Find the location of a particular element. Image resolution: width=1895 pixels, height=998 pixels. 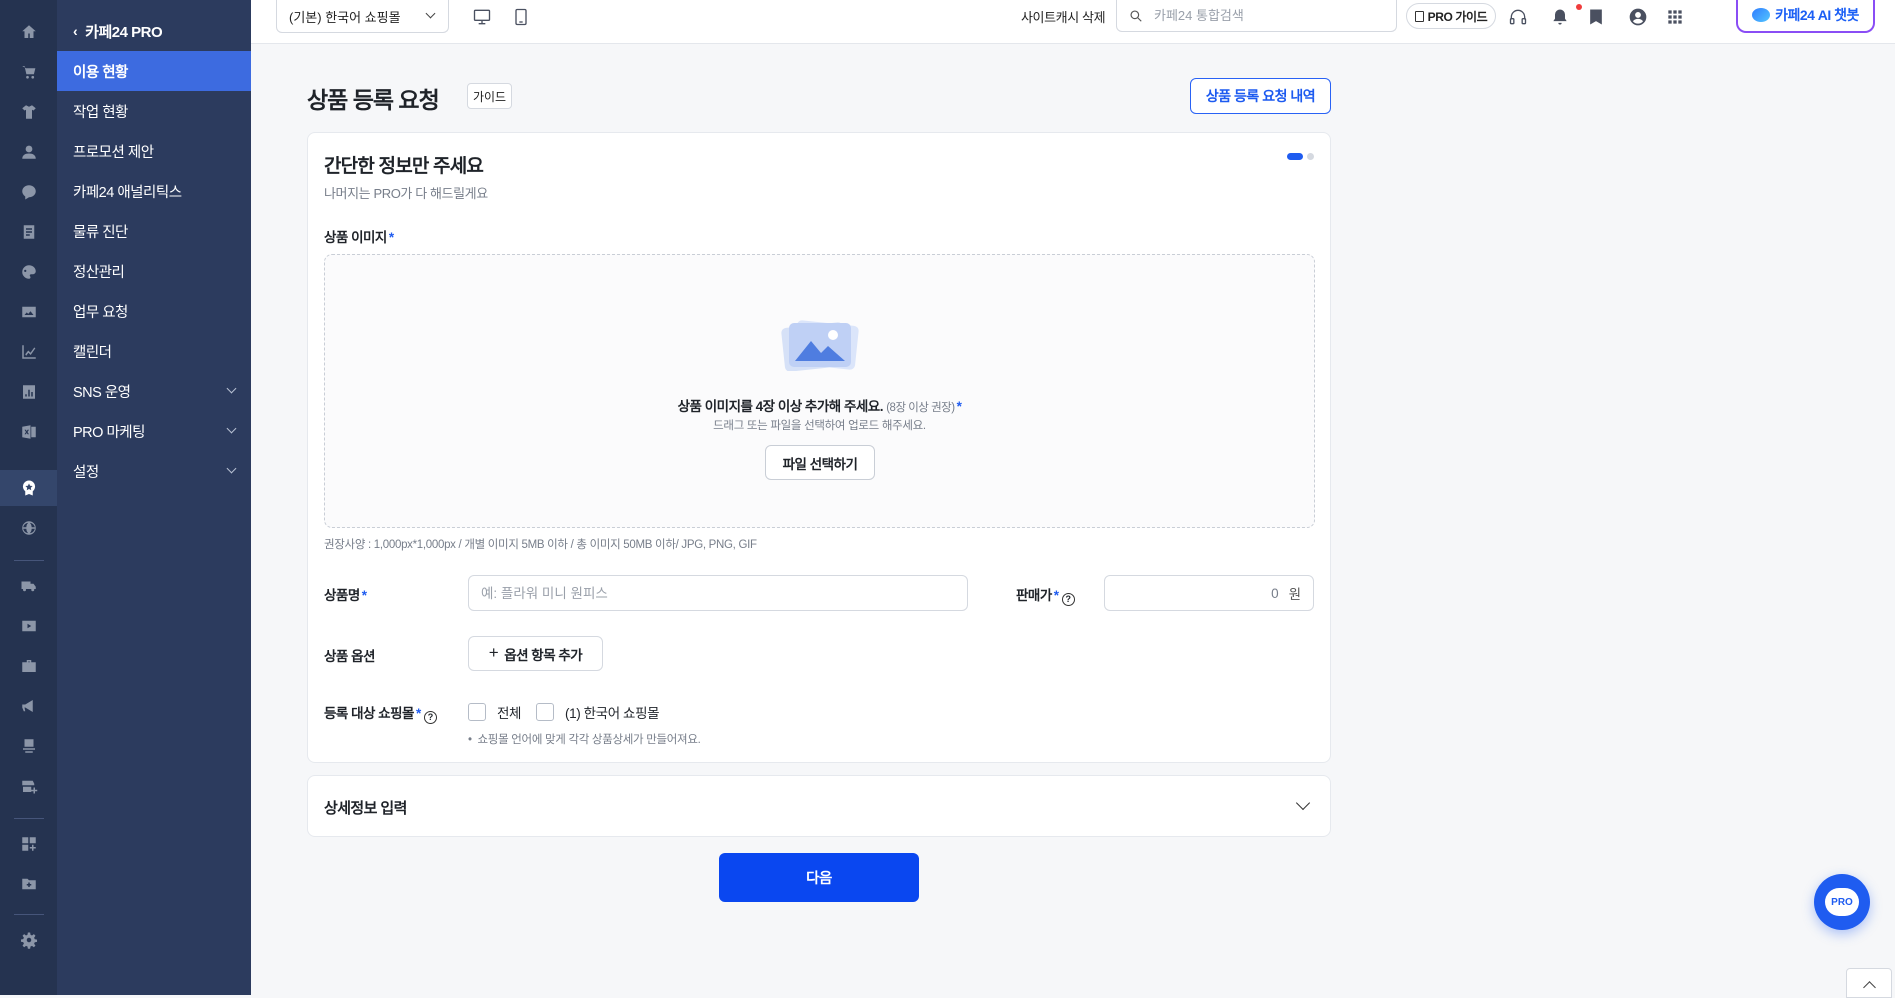

sidebar-item-label: 캘린더 is located at coordinates (92, 352).